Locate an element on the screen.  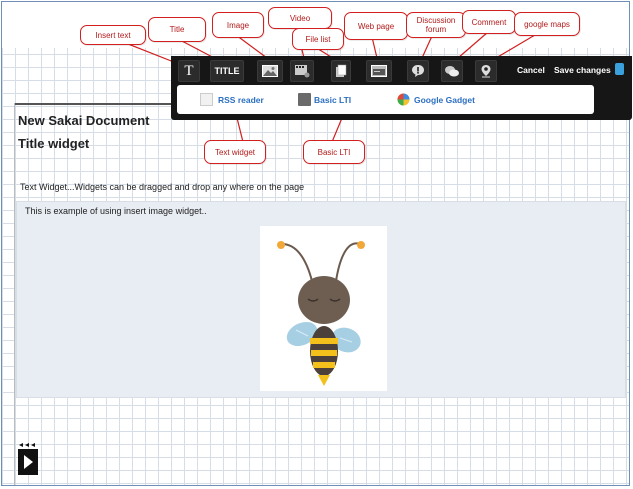
callout-web-page: Web page is located at coordinates (376, 26).